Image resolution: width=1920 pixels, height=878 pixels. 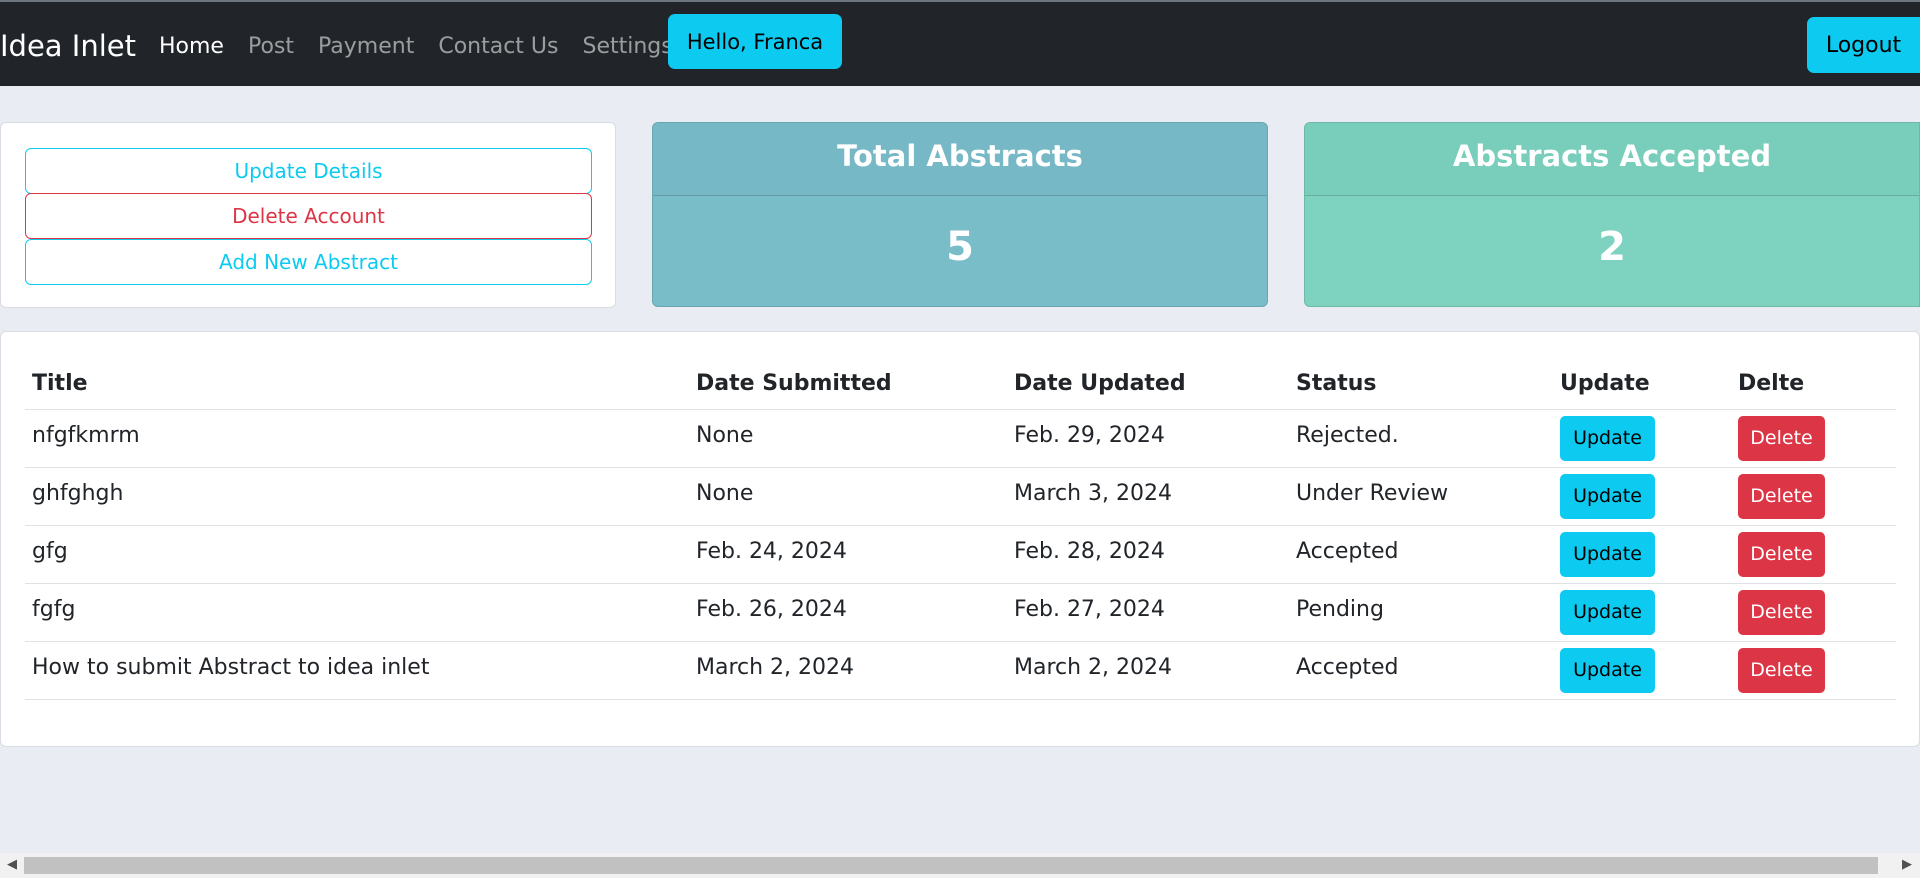 I want to click on nav-link-post: Post, so click(x=271, y=47).